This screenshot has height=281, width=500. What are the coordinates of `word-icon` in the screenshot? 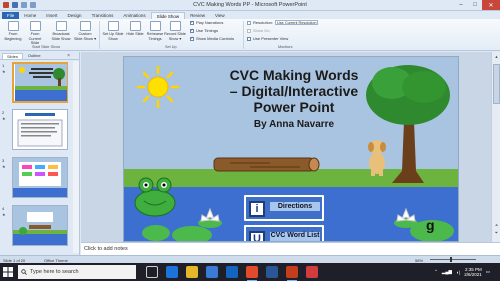 It's located at (272, 272).